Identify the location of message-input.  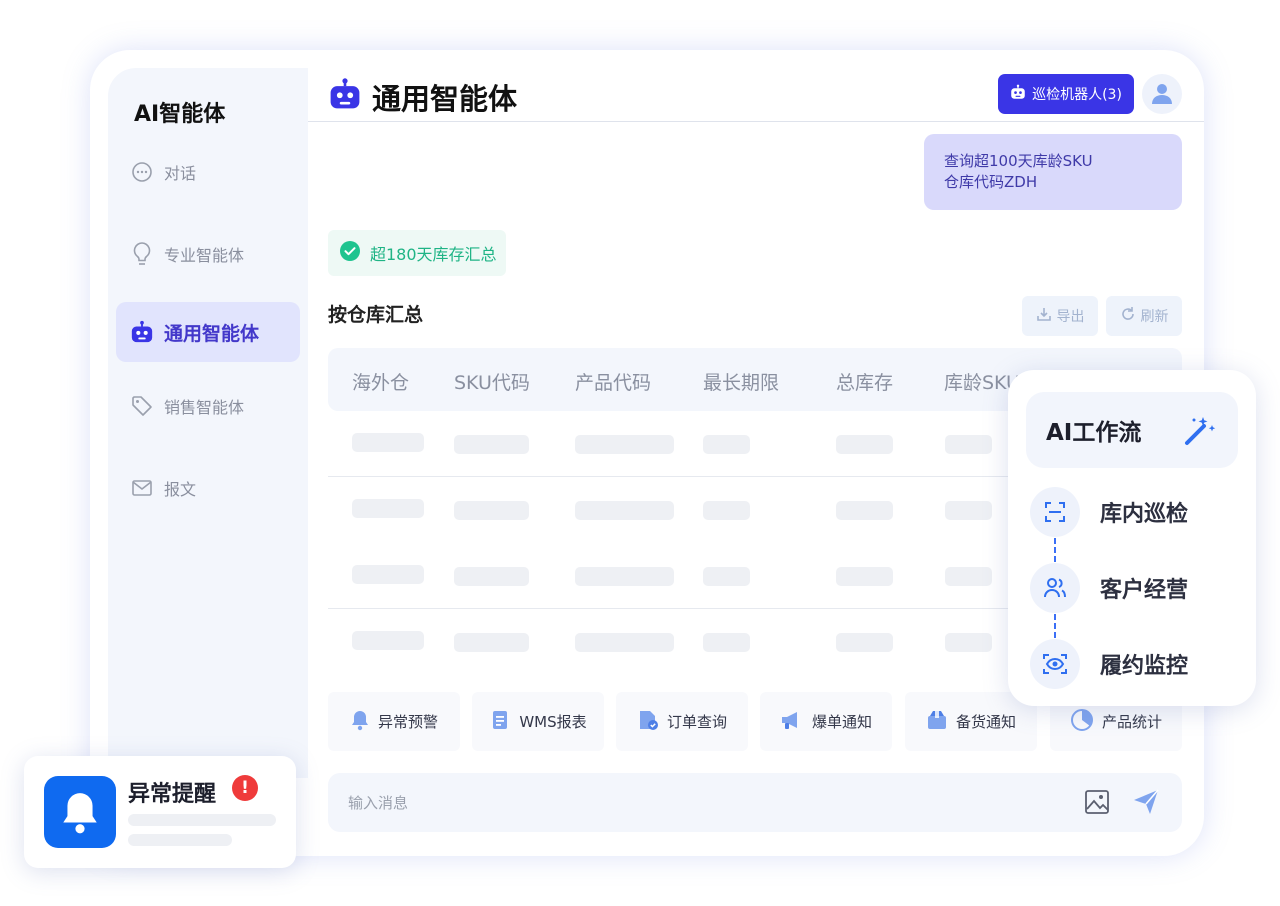
(698, 803).